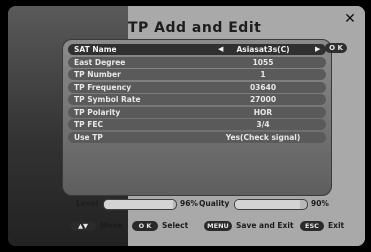 Image resolution: width=371 pixels, height=252 pixels. What do you see at coordinates (263, 74) in the screenshot?
I see `row-value: 1` at bounding box center [263, 74].